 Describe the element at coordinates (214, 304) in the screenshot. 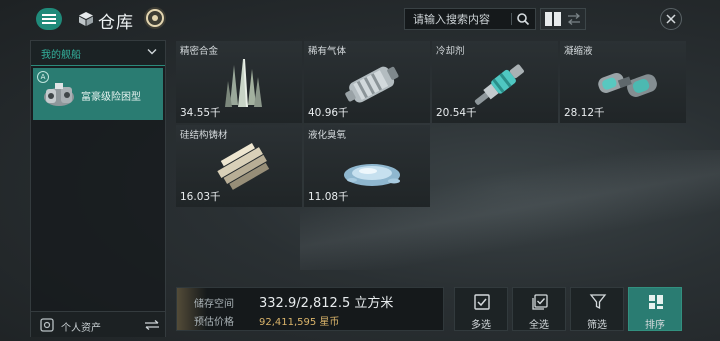

I see `storage-space-label: 储存空间` at that location.